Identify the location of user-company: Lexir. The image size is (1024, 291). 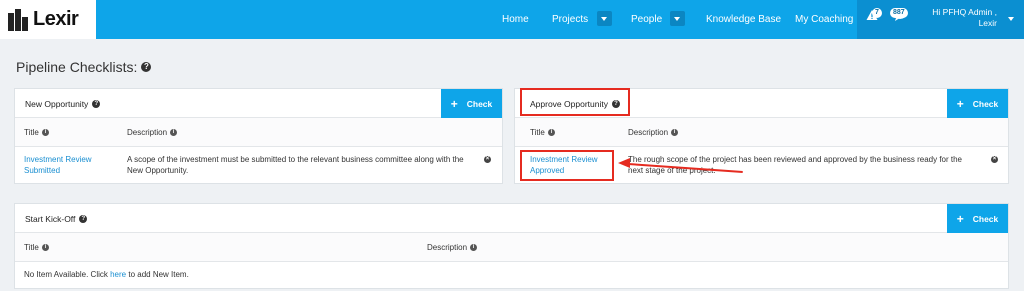
(987, 23).